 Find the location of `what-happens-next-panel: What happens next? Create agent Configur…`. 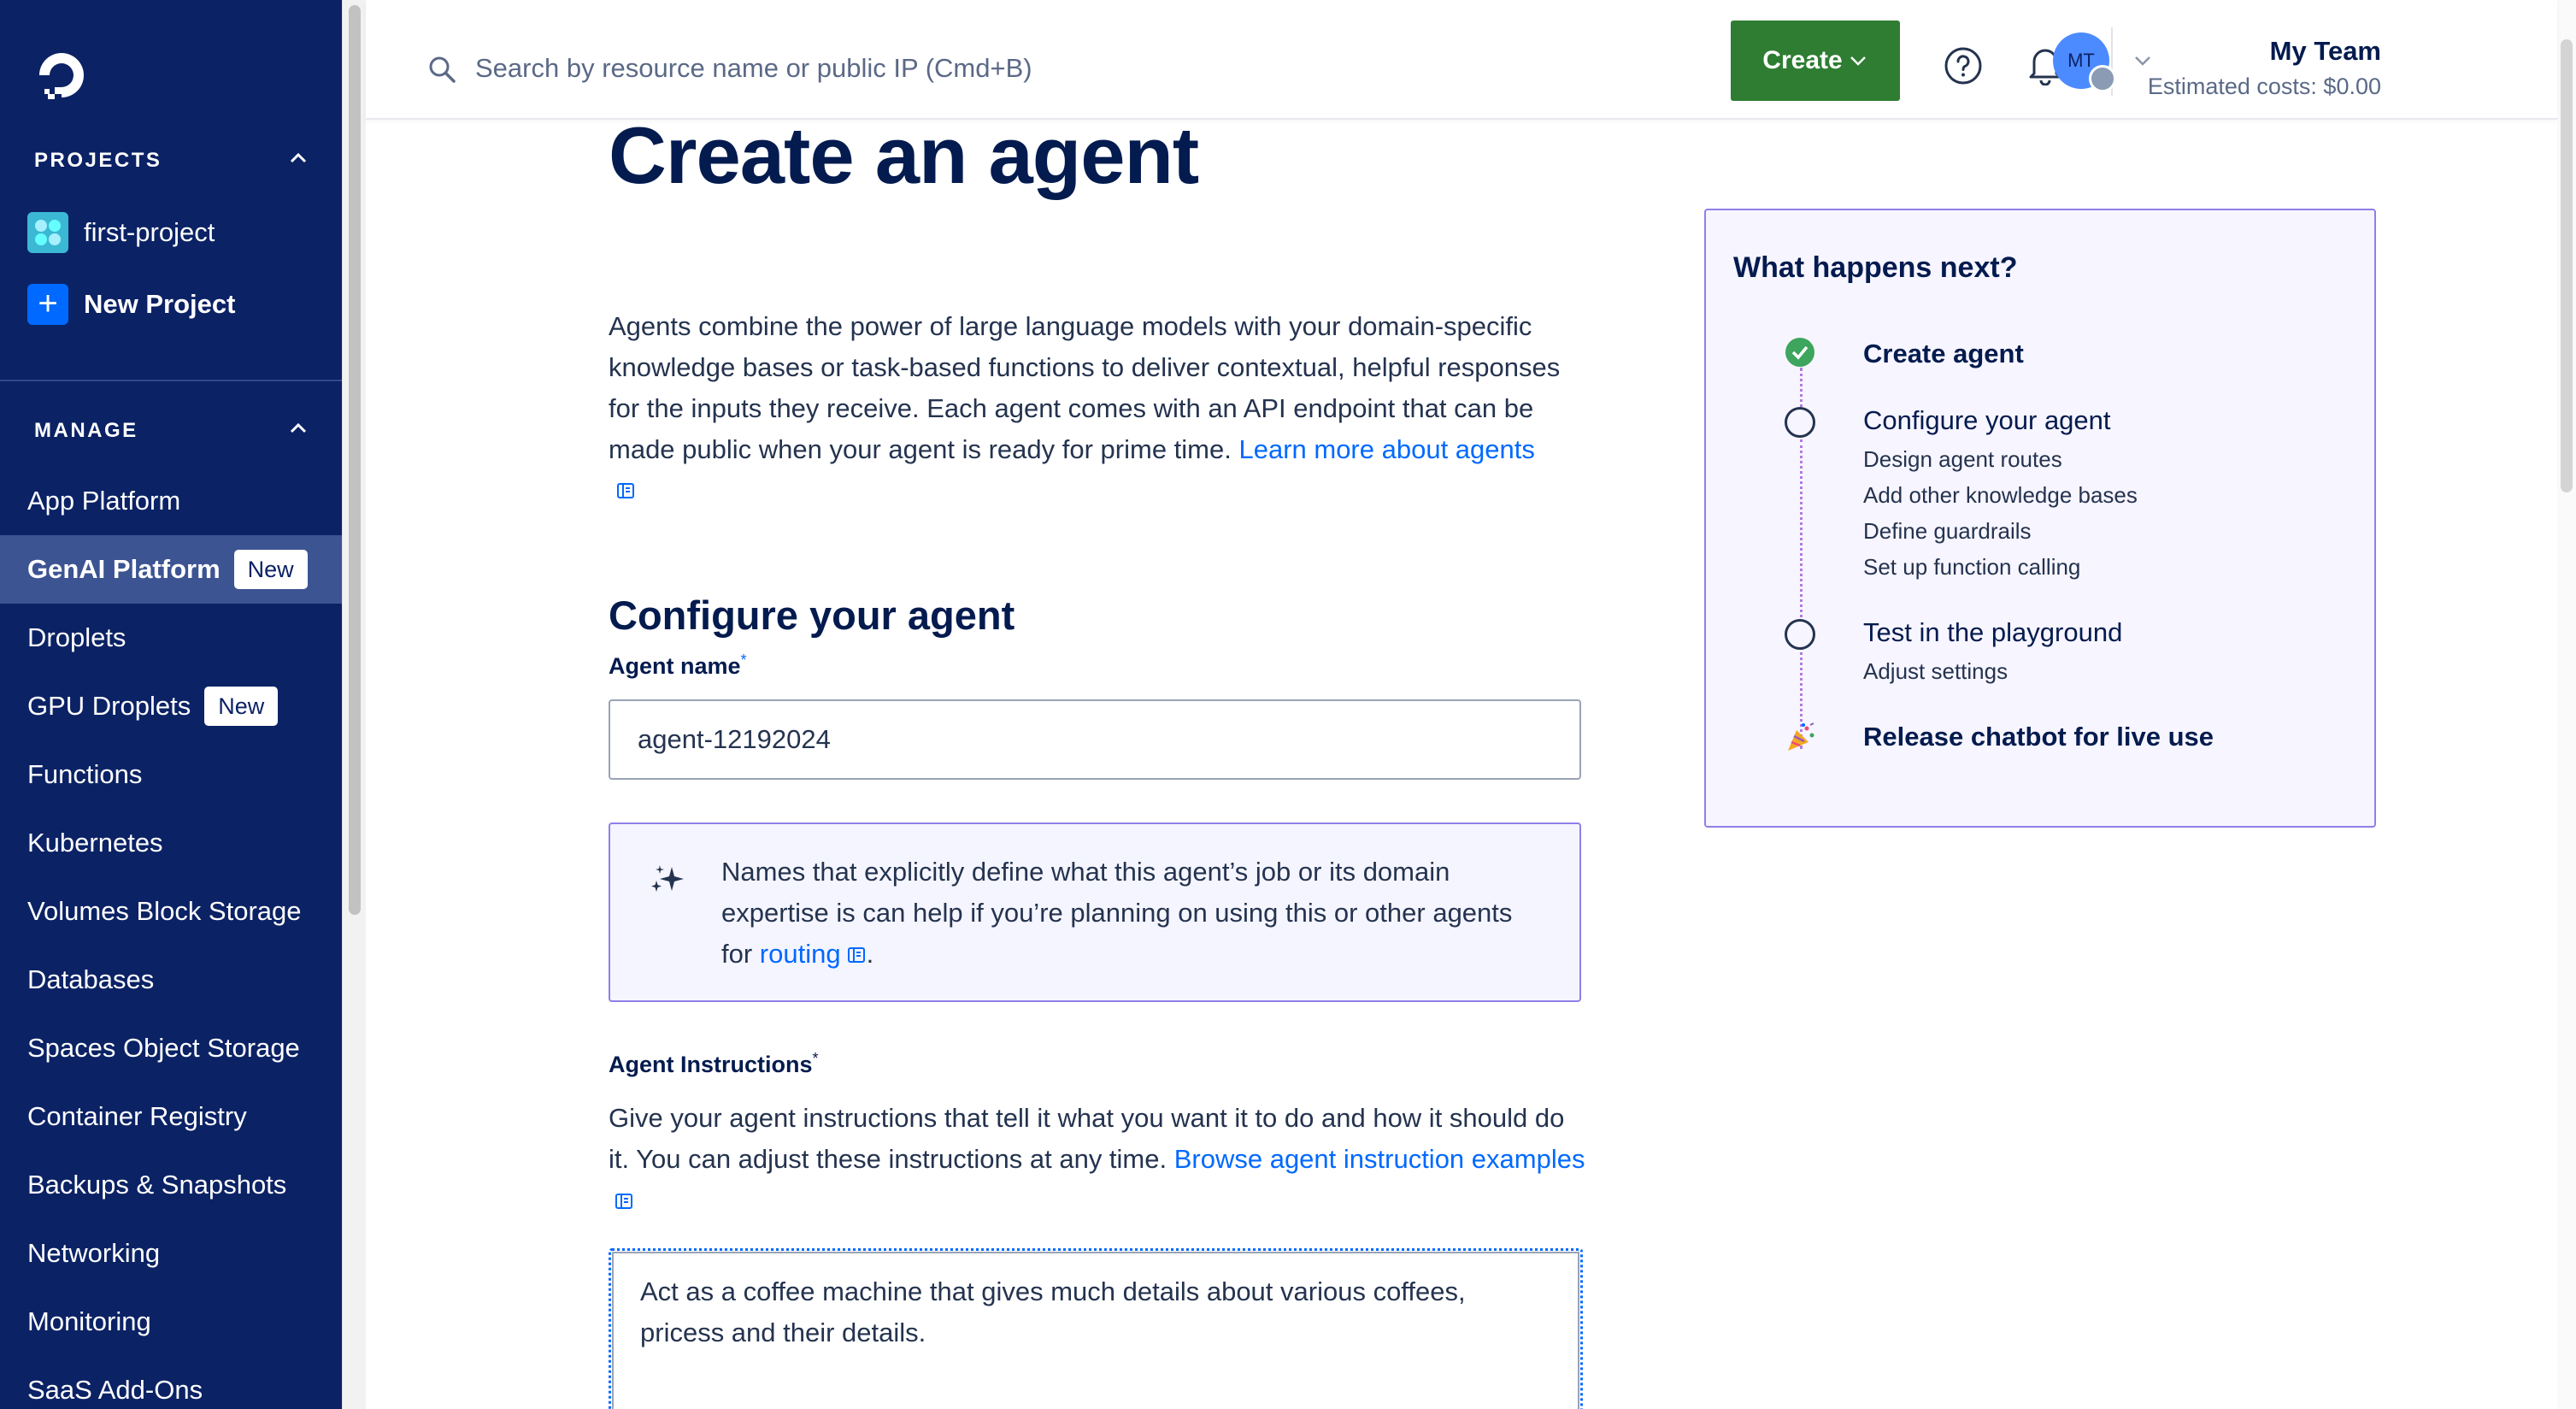

what-happens-next-panel: What happens next? Create agent Configur… is located at coordinates (2040, 518).